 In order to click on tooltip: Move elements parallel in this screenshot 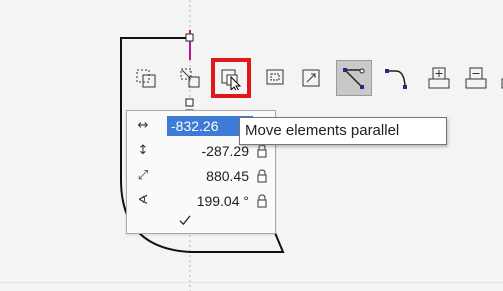, I will do `click(343, 131)`.